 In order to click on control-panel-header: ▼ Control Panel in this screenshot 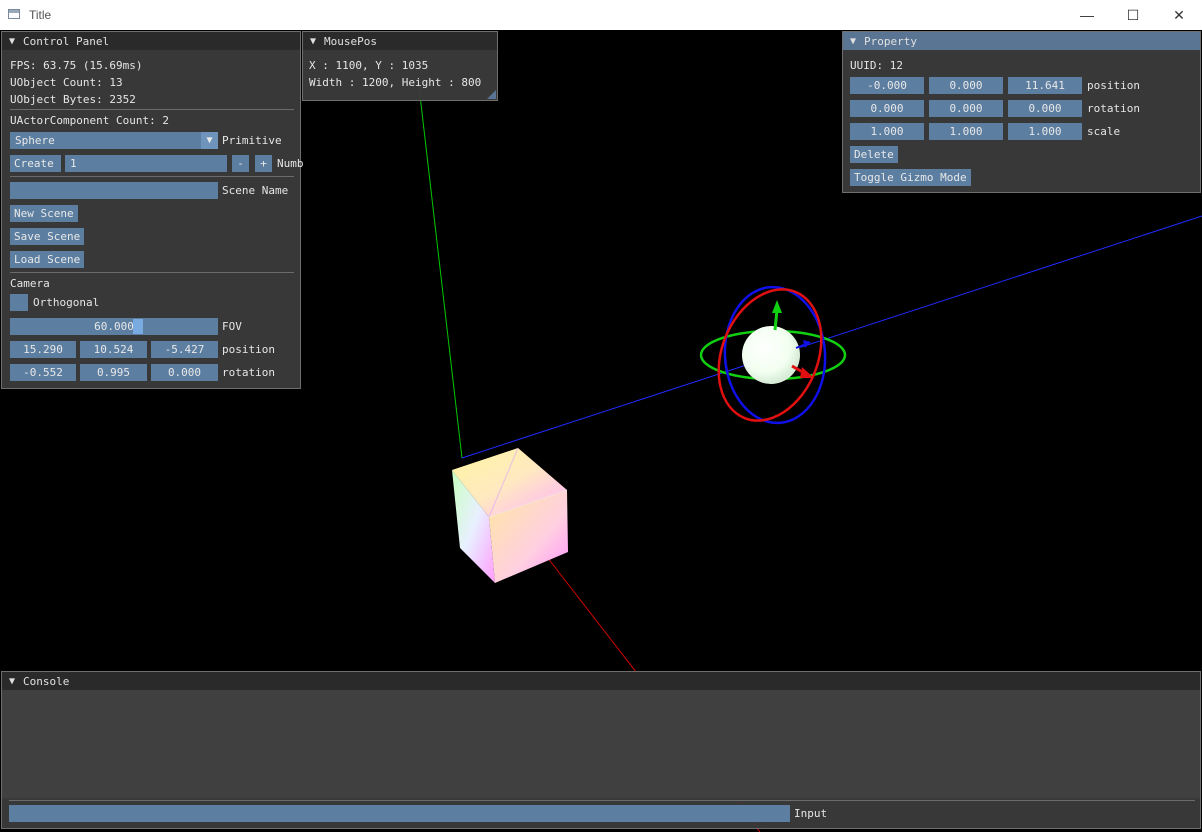, I will do `click(151, 41)`.